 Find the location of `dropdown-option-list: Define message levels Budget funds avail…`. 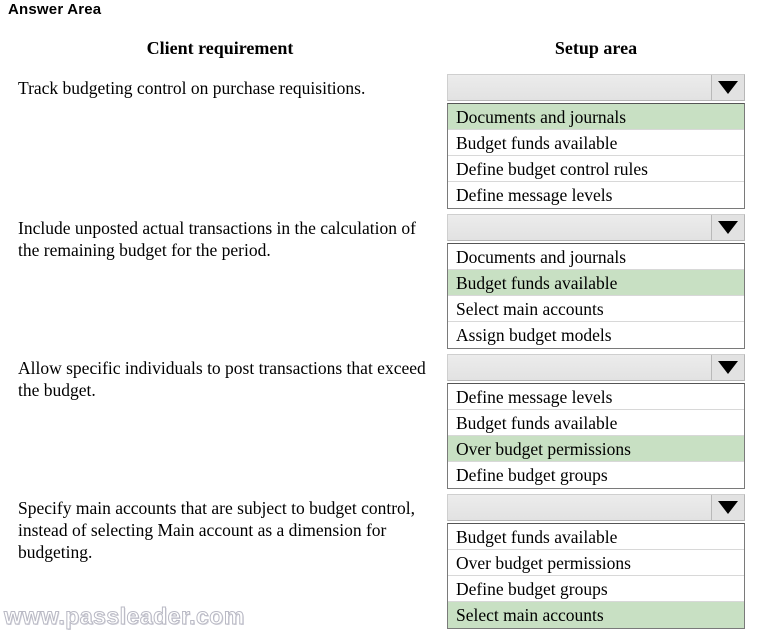

dropdown-option-list: Define message levels Budget funds avail… is located at coordinates (596, 436).